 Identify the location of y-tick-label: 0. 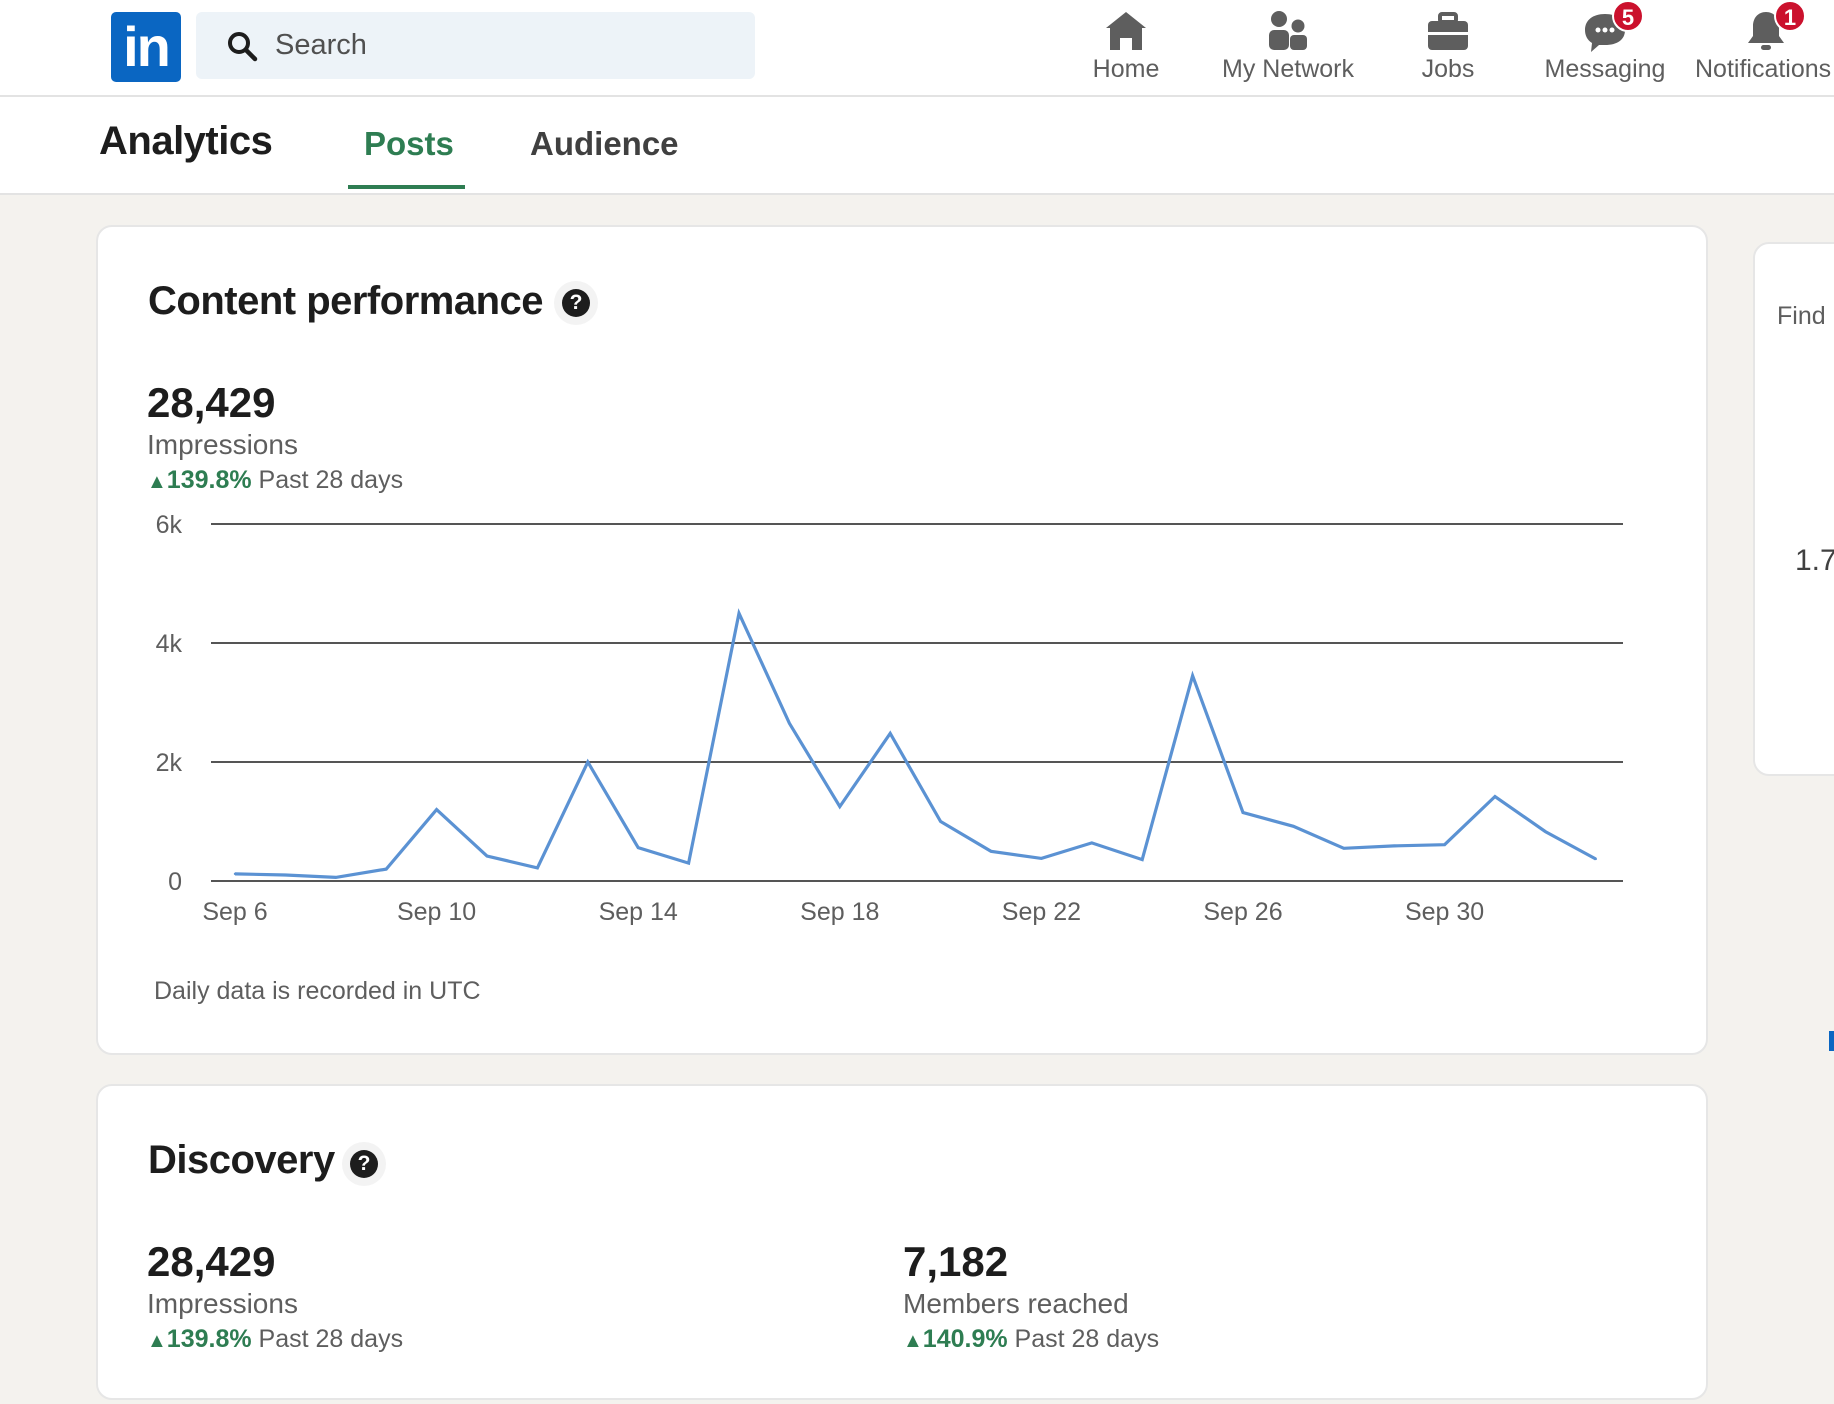
(175, 882).